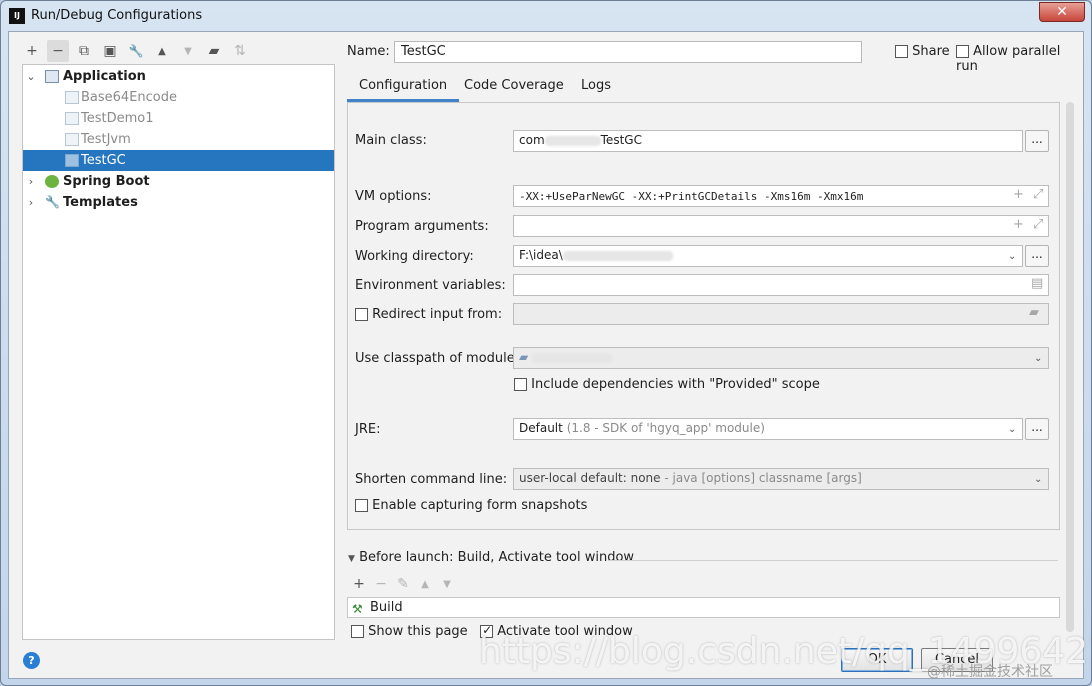 This screenshot has height=686, width=1092. What do you see at coordinates (414, 256) in the screenshot?
I see `working-directory-label: Working directory:` at bounding box center [414, 256].